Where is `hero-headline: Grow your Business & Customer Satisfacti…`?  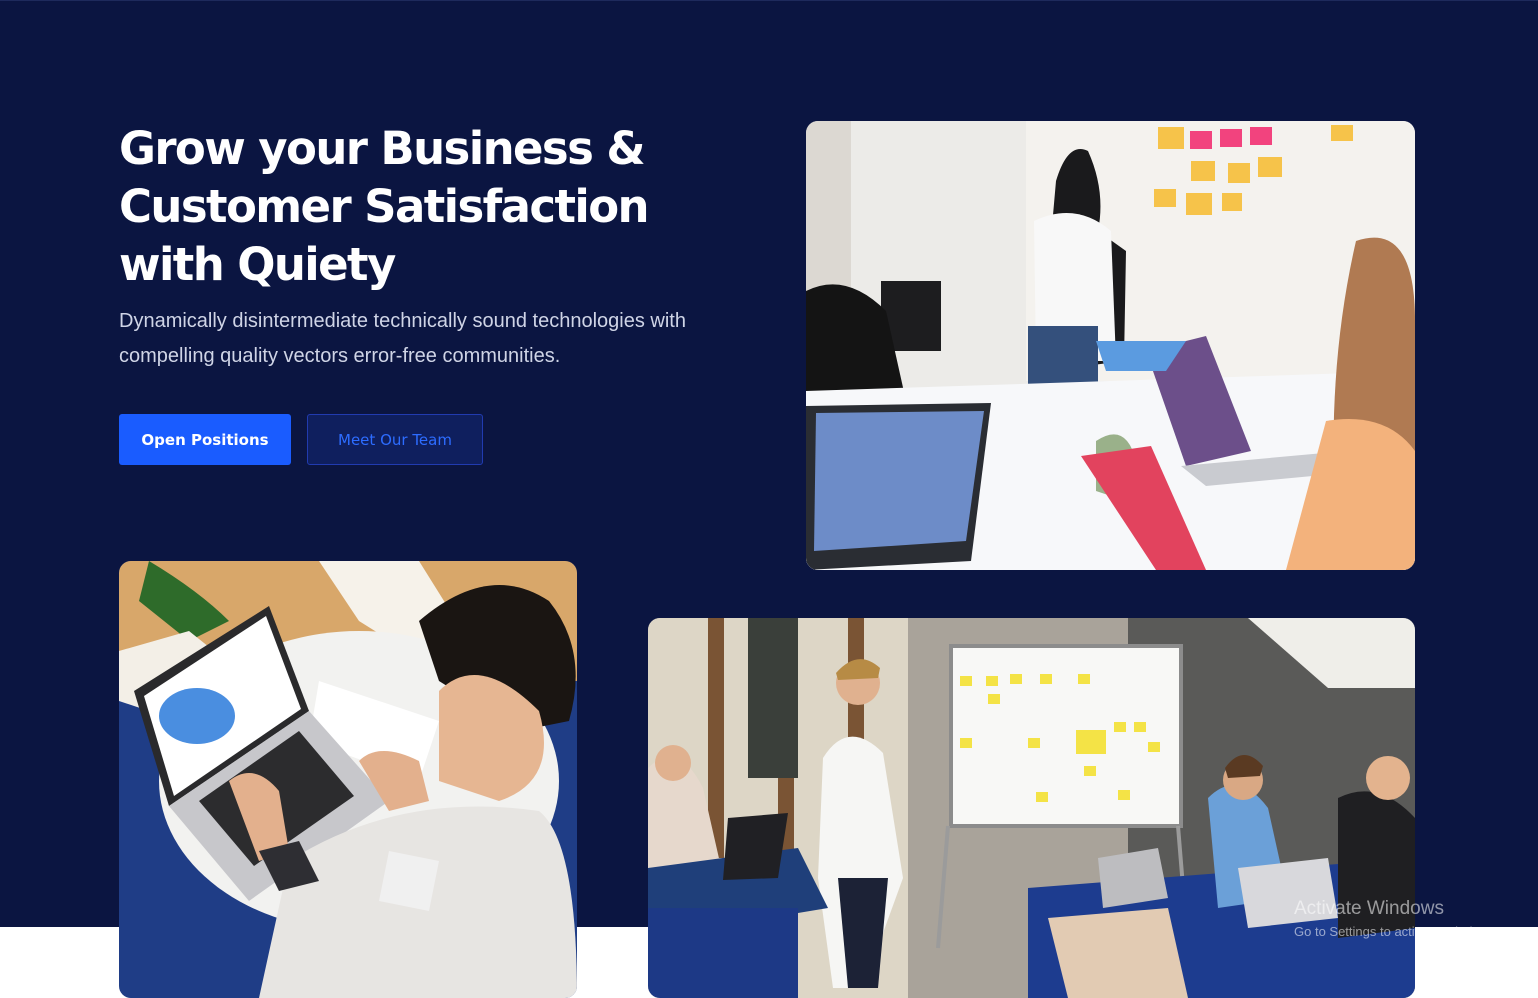
hero-headline: Grow your Business & Customer Satisfacti… is located at coordinates (439, 207).